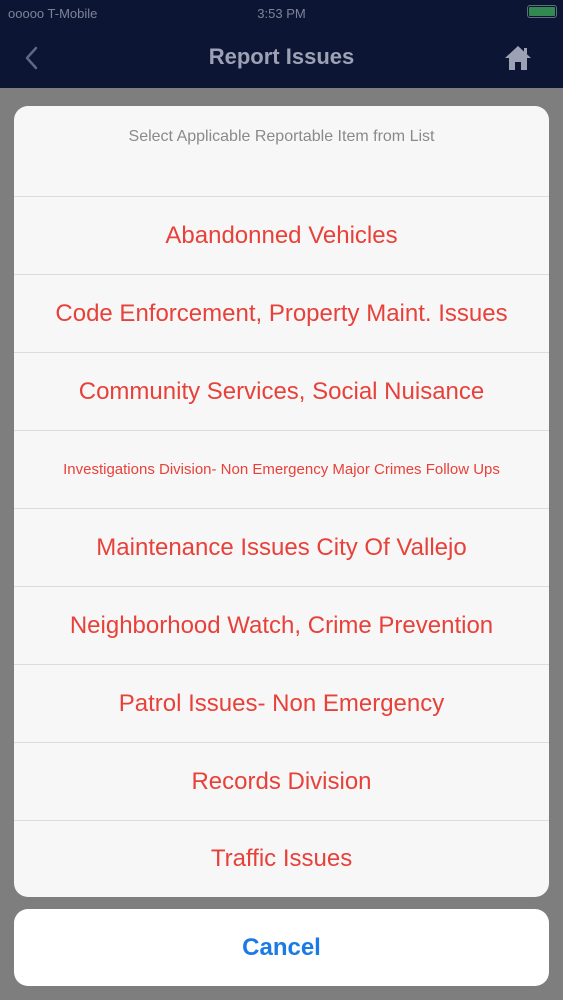  Describe the element at coordinates (281, 314) in the screenshot. I see `option-code-enforcement: Code Enforcement, Property Maint. Issues` at that location.